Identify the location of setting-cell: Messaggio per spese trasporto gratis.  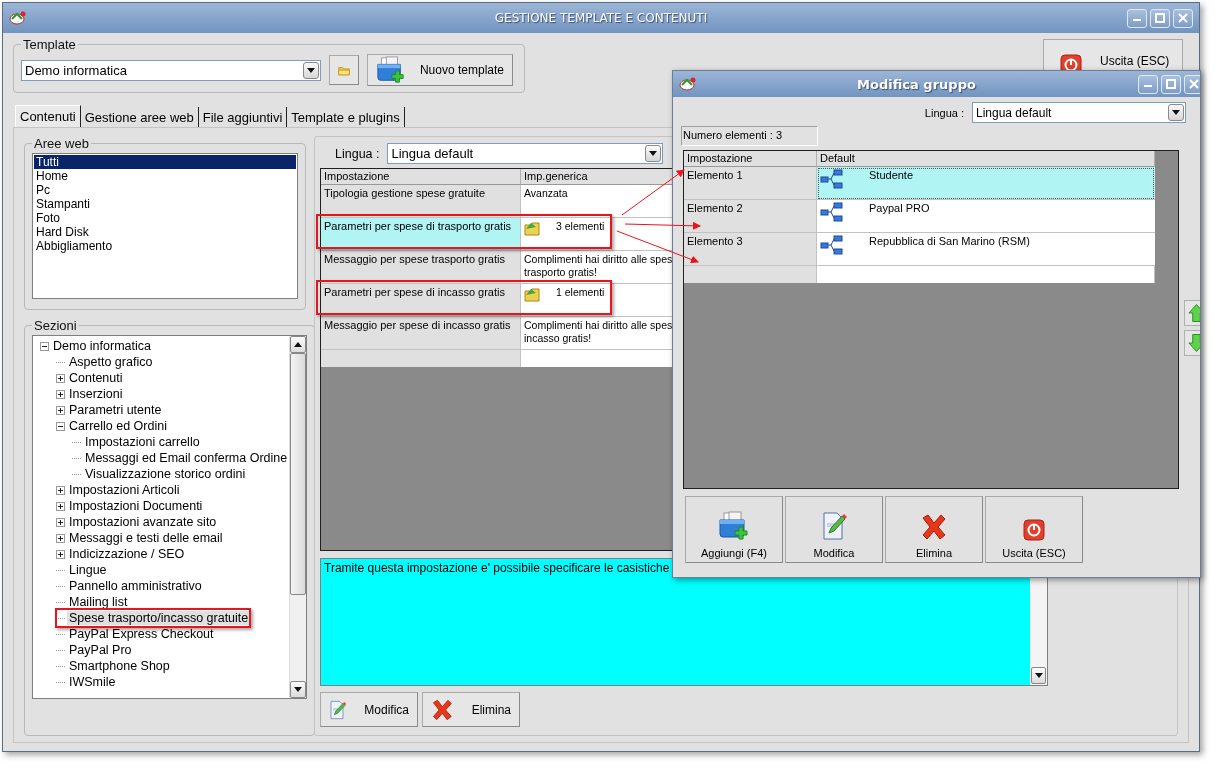
(421, 267).